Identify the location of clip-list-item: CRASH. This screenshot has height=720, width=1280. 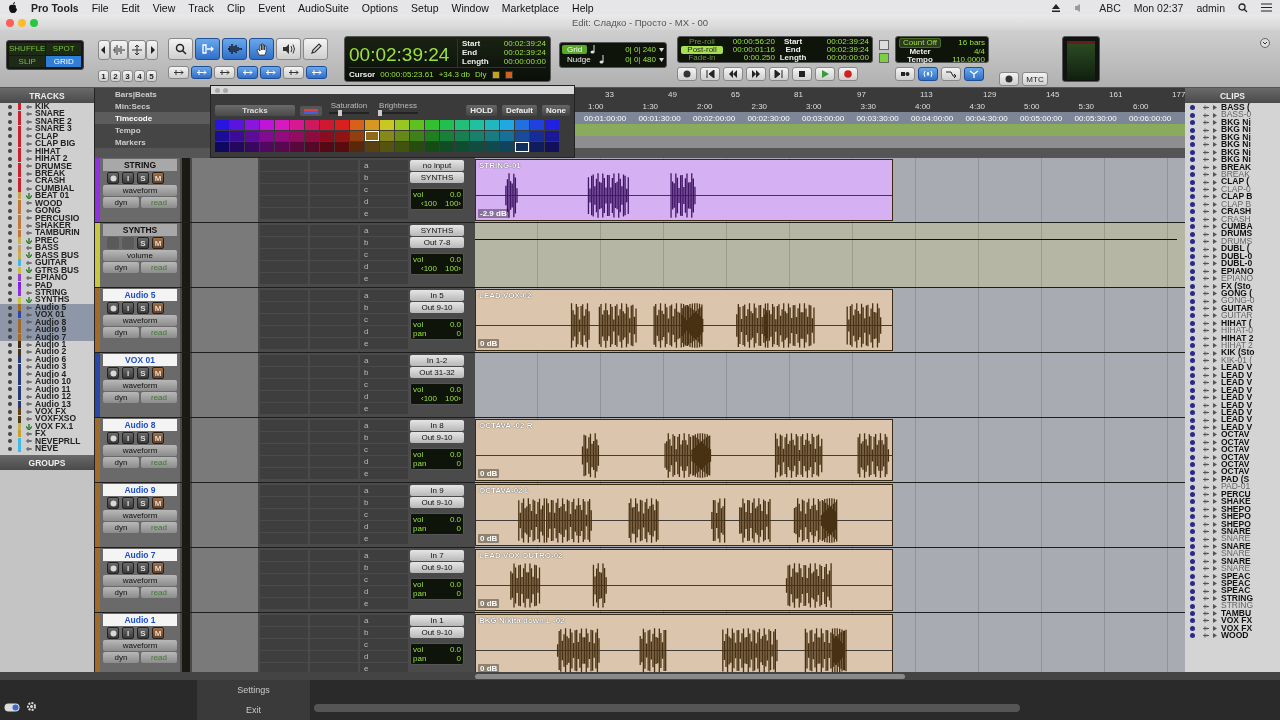
(1232, 212).